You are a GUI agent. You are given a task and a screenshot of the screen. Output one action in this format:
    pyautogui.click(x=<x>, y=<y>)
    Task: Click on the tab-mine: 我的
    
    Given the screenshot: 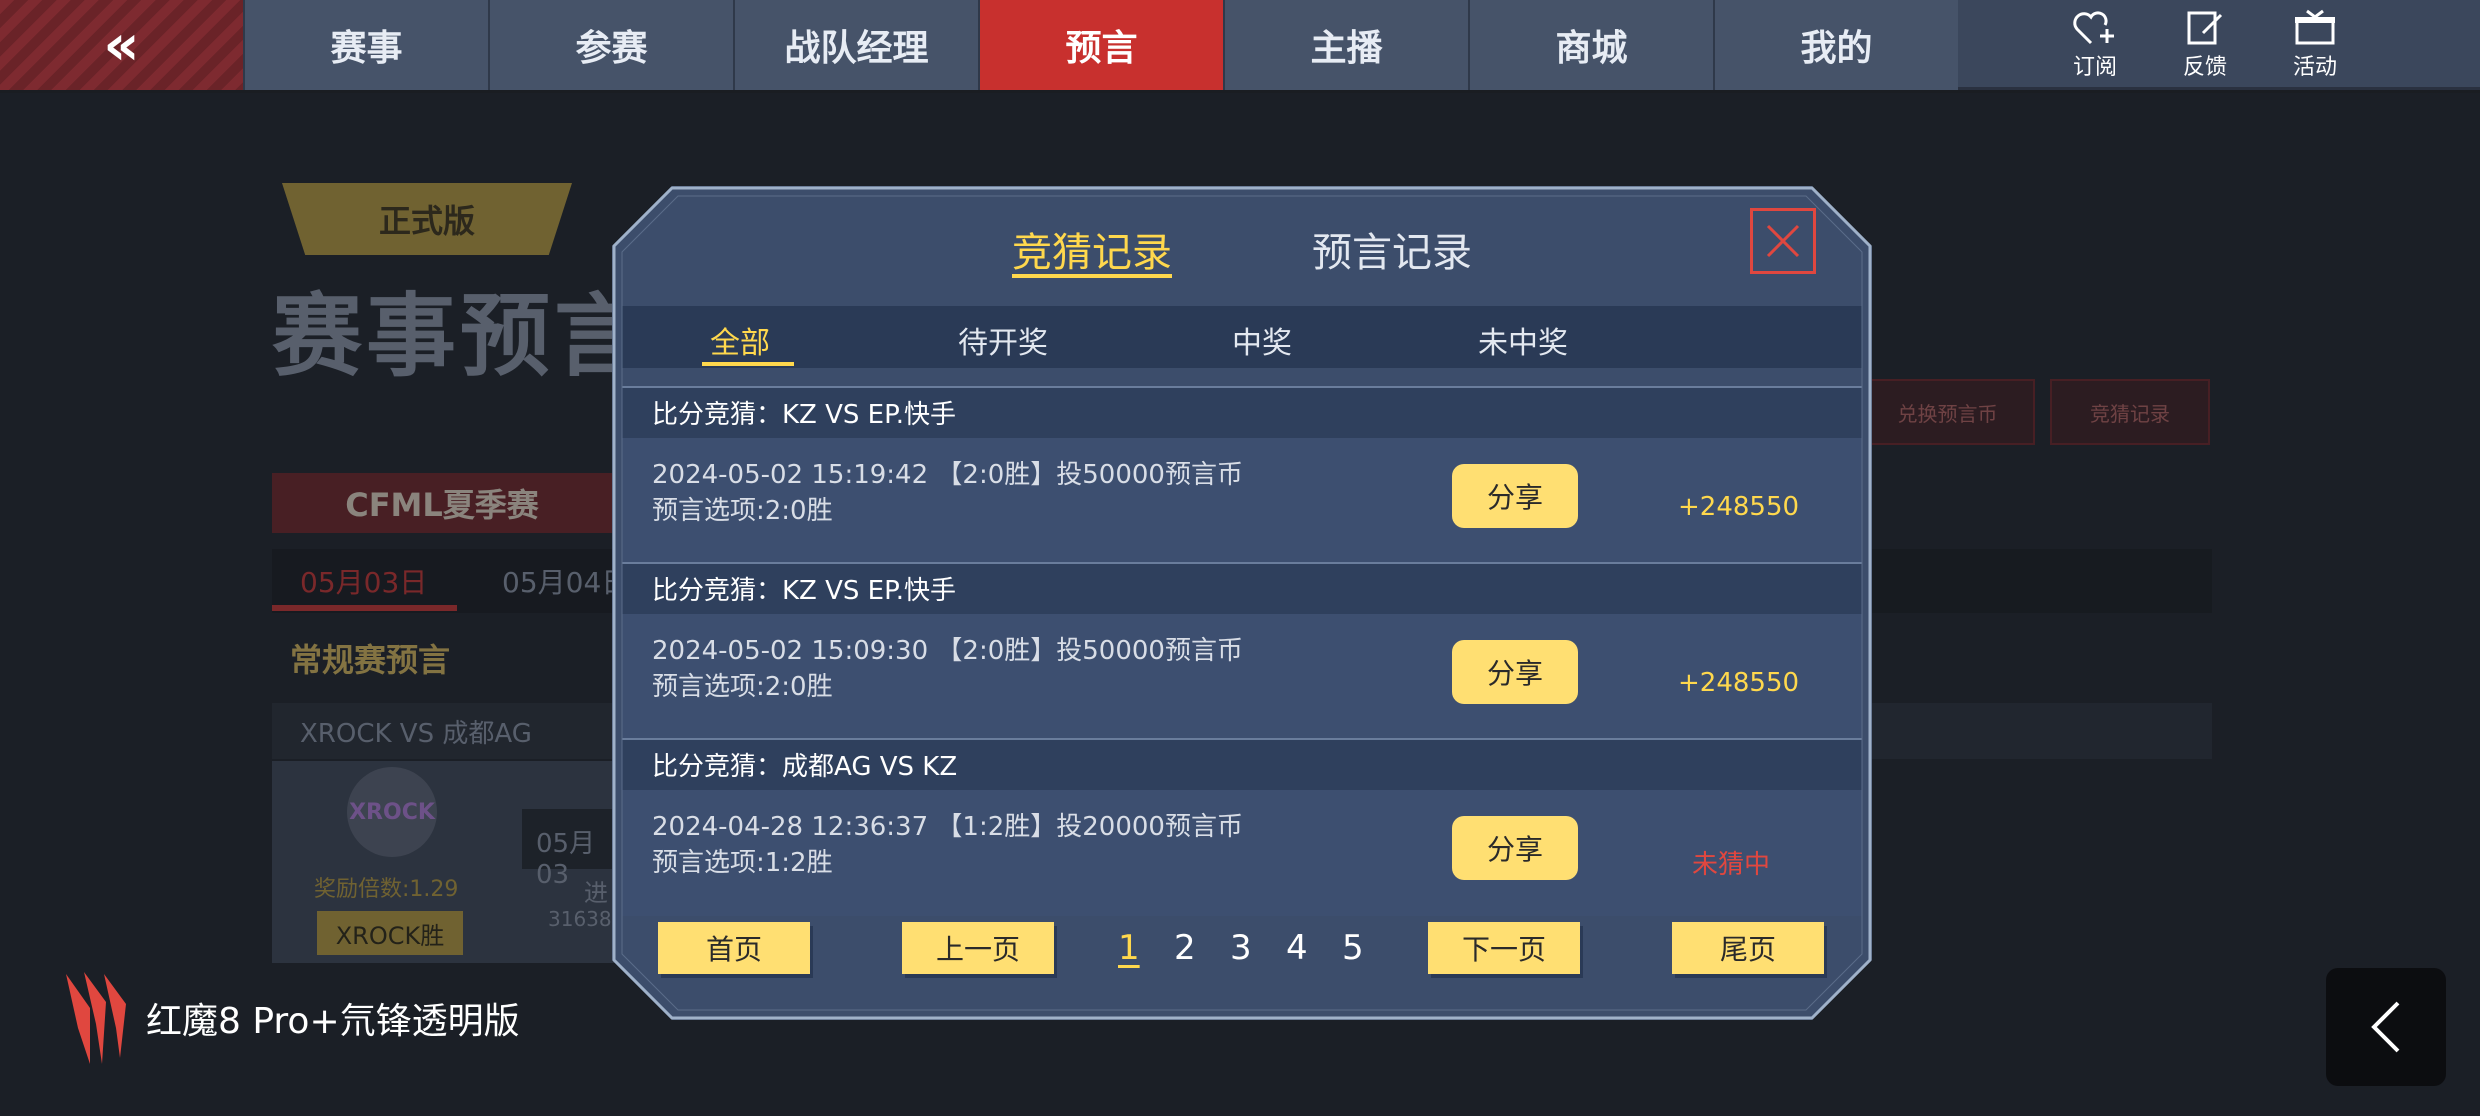 What is the action you would take?
    pyautogui.click(x=1835, y=45)
    